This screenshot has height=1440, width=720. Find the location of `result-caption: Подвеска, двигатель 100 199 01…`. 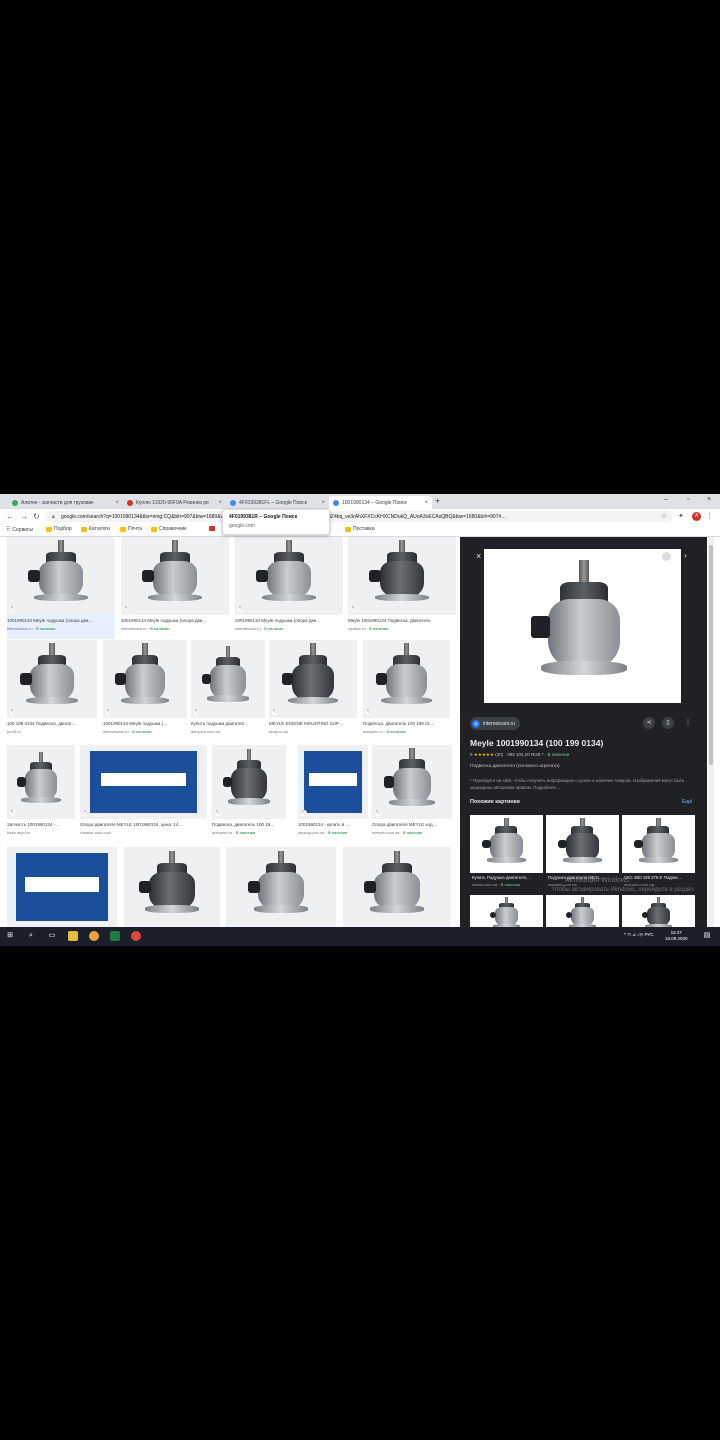

result-caption: Подвеска, двигатель 100 199 01… is located at coordinates (406, 723).